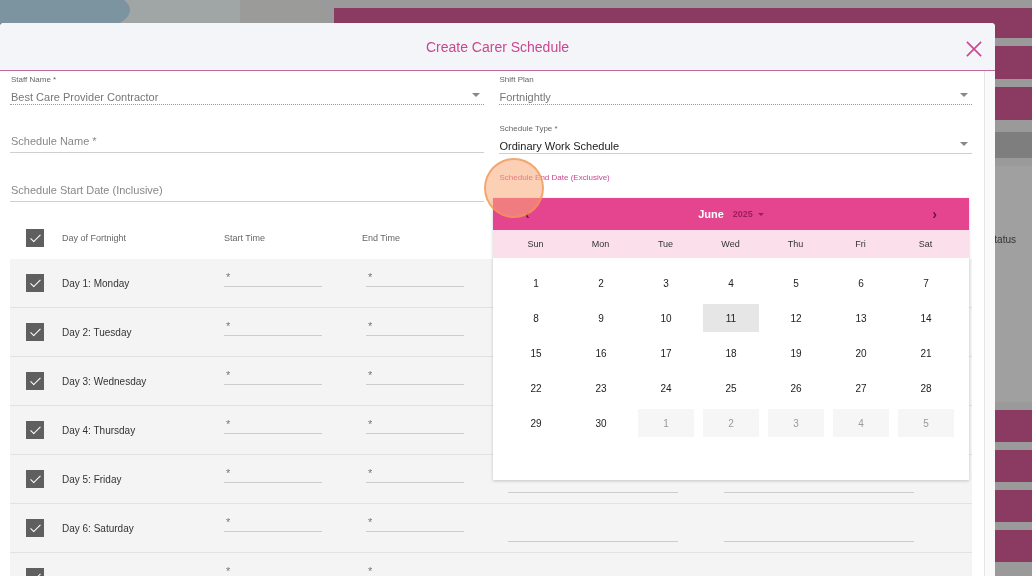  Describe the element at coordinates (796, 318) in the screenshot. I see `calendar-day: 12` at that location.